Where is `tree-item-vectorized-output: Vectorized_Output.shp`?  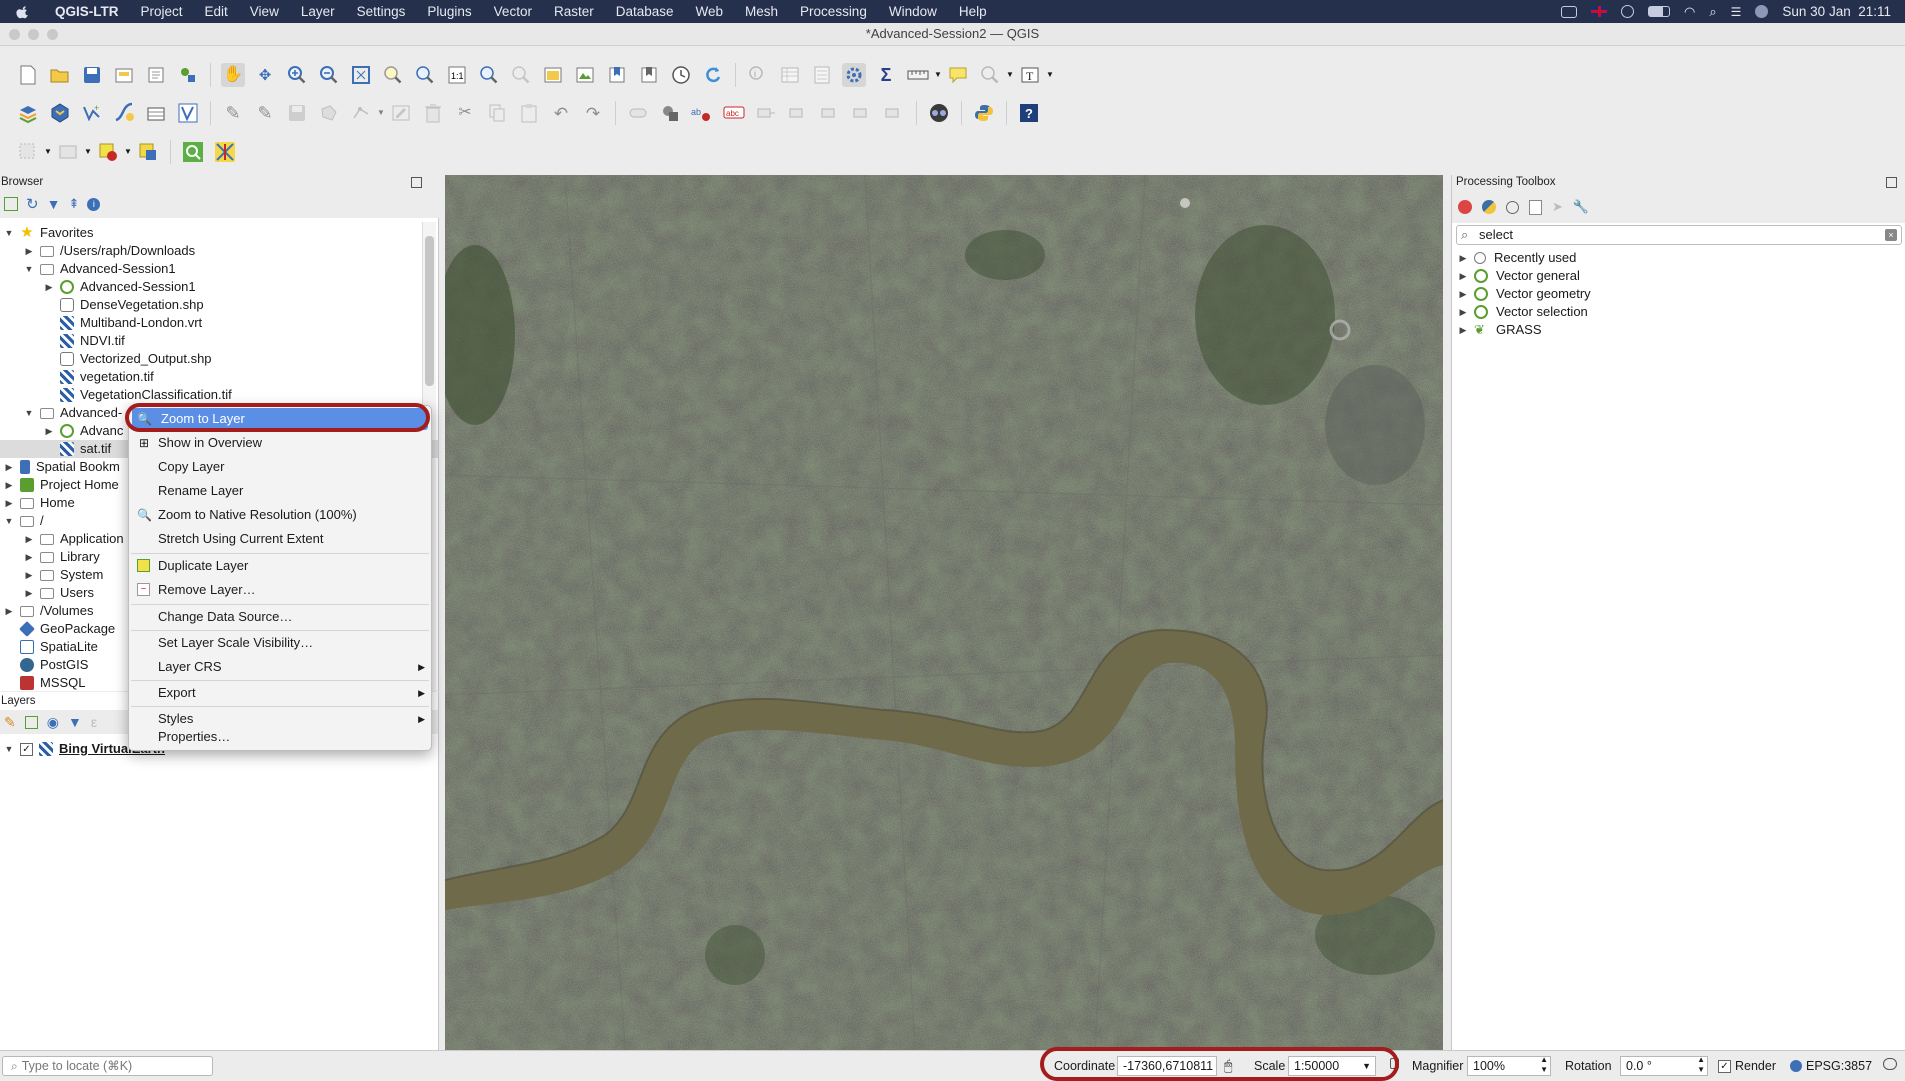
tree-item-vectorized-output: Vectorized_Output.shp is located at coordinates (136, 359).